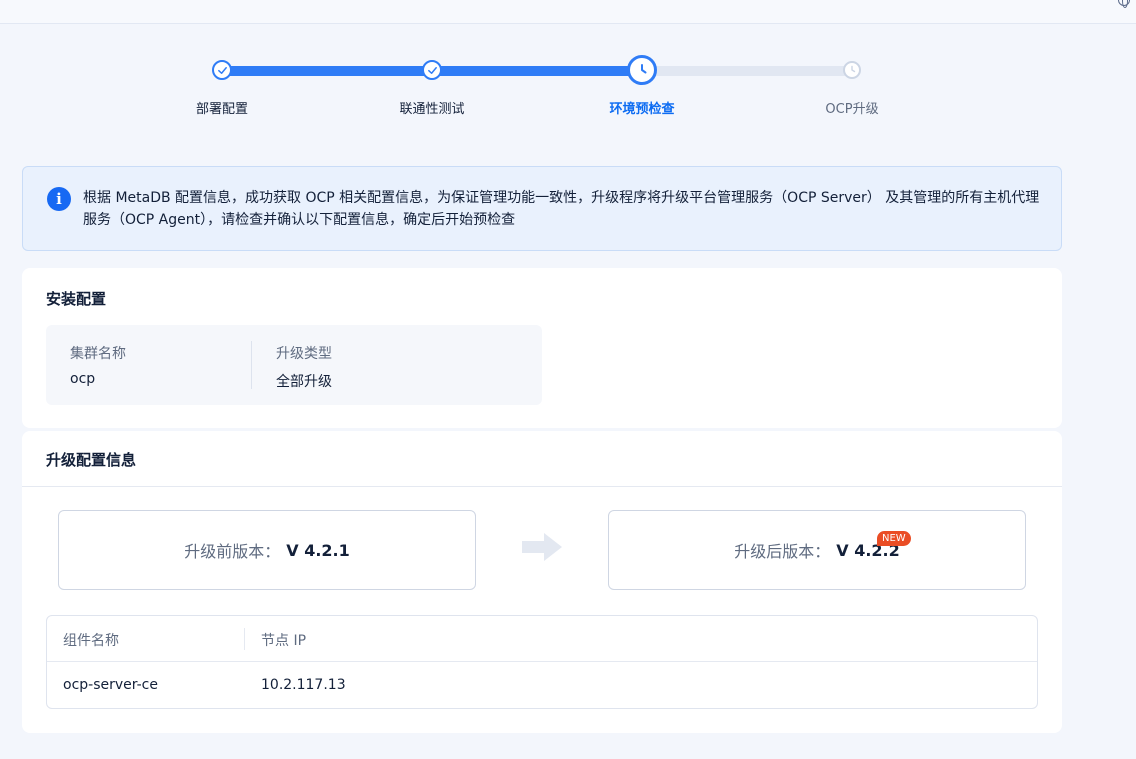 This screenshot has width=1136, height=759. I want to click on arrow-right-icon, so click(542, 547).